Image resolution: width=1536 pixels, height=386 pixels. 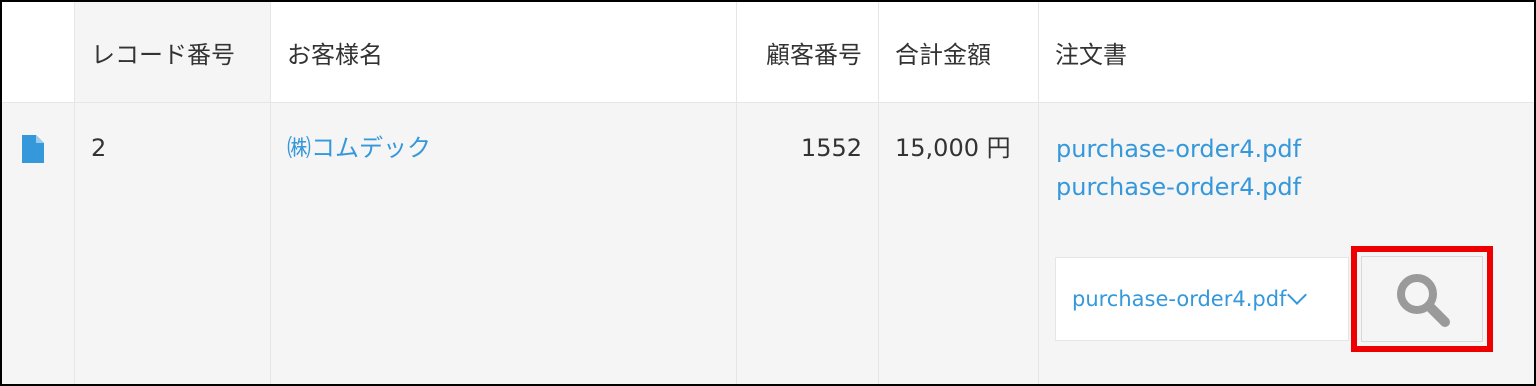 I want to click on header-record-number: レコード番号, so click(x=172, y=52).